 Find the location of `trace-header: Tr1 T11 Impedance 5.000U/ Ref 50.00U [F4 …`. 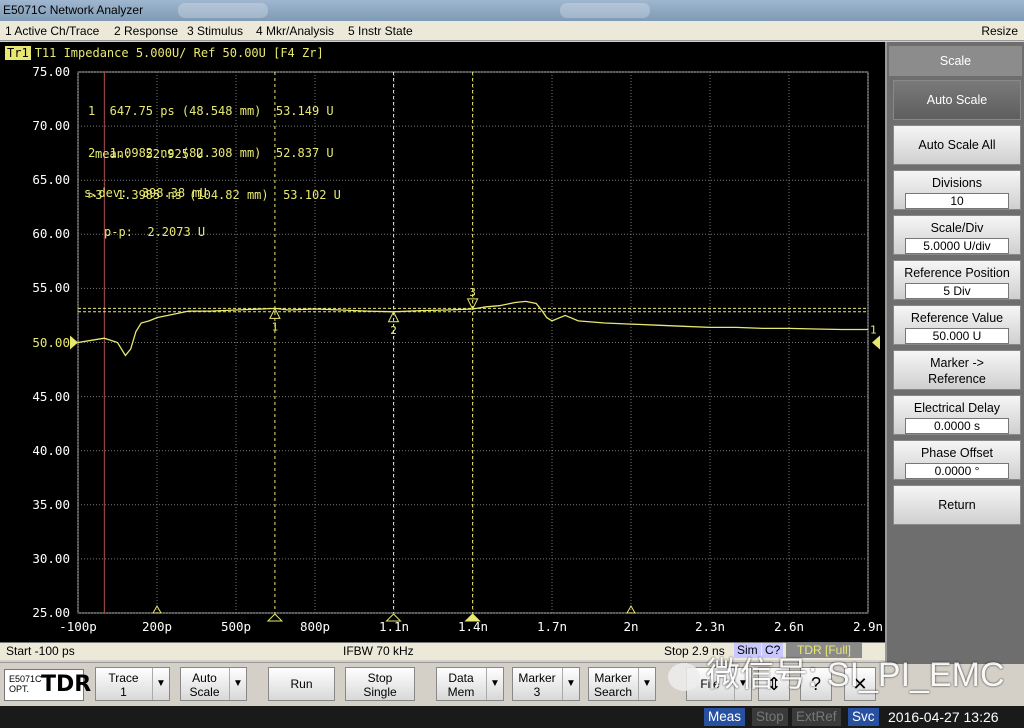

trace-header: Tr1 T11 Impedance 5.000U/ Ref 50.00U [F4 … is located at coordinates (164, 53).